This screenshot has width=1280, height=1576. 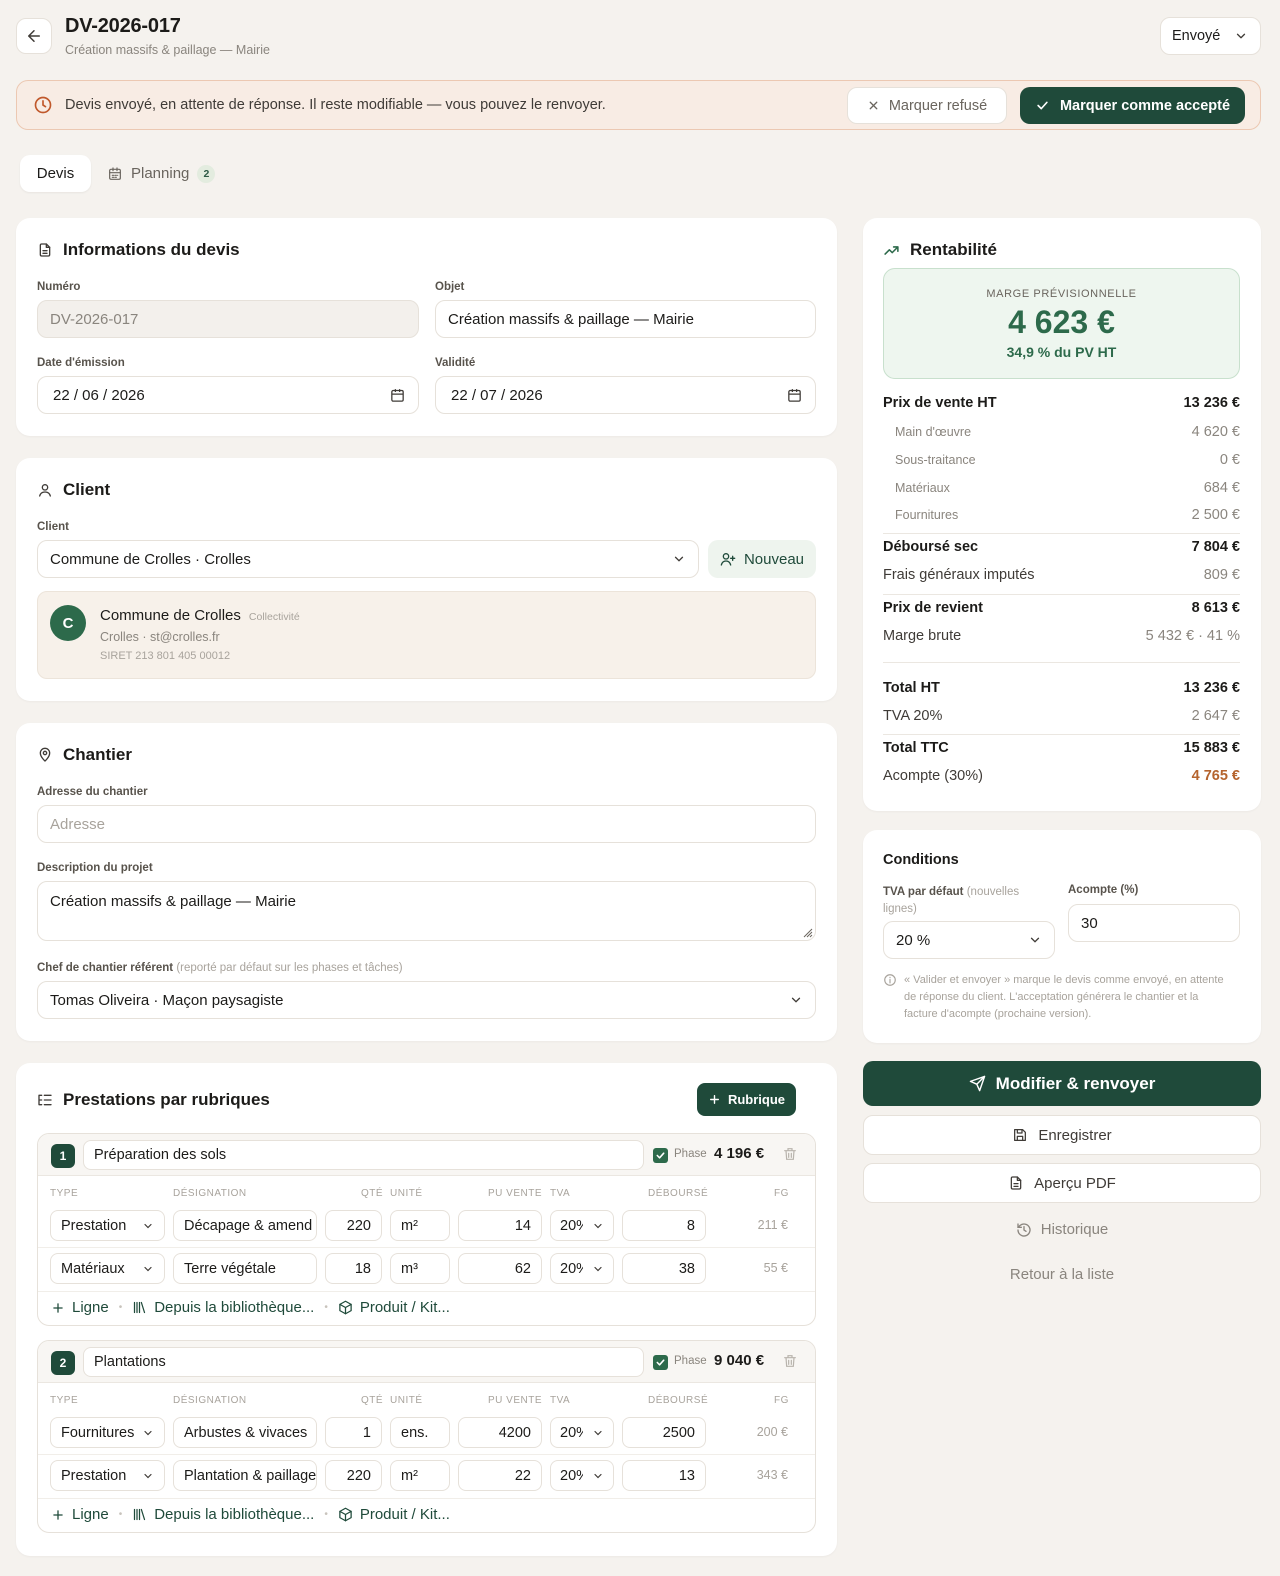 I want to click on rubrique-number: 1, so click(x=63, y=1156).